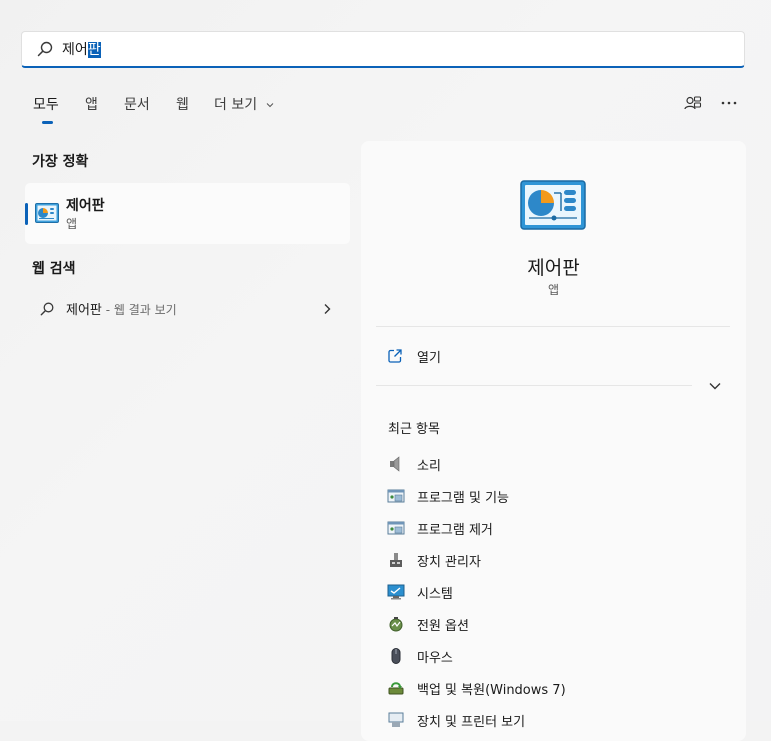 The image size is (771, 741). Describe the element at coordinates (94, 50) in the screenshot. I see `search-selected-text: 판` at that location.